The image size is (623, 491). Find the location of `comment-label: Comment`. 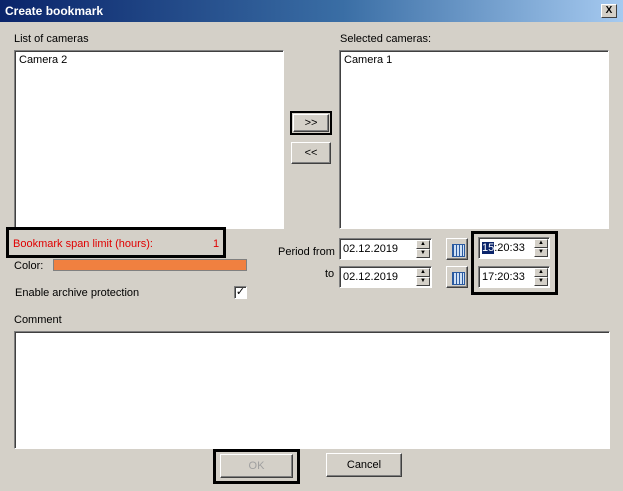

comment-label: Comment is located at coordinates (38, 320).